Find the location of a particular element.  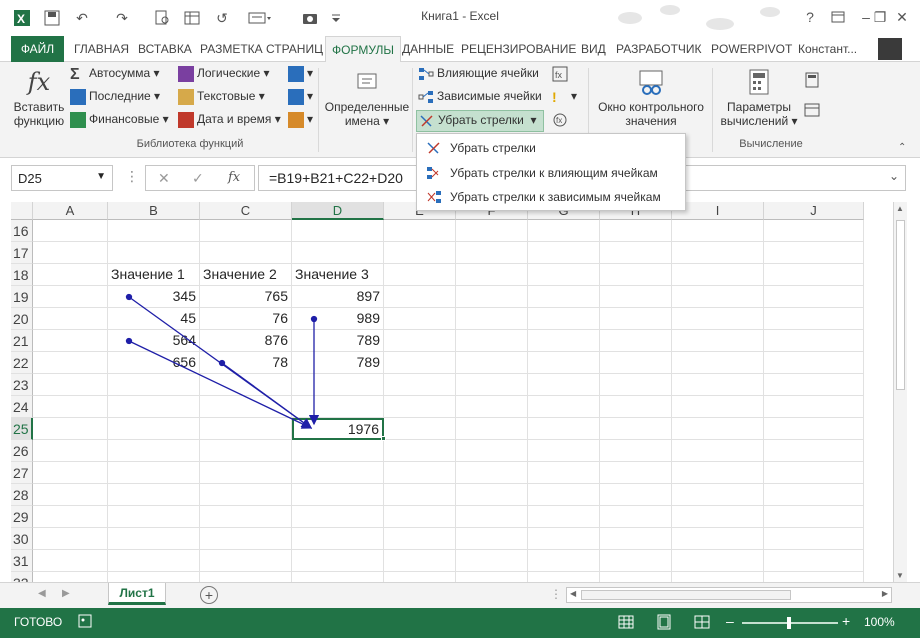

add-sheet-icon: + is located at coordinates (209, 595).